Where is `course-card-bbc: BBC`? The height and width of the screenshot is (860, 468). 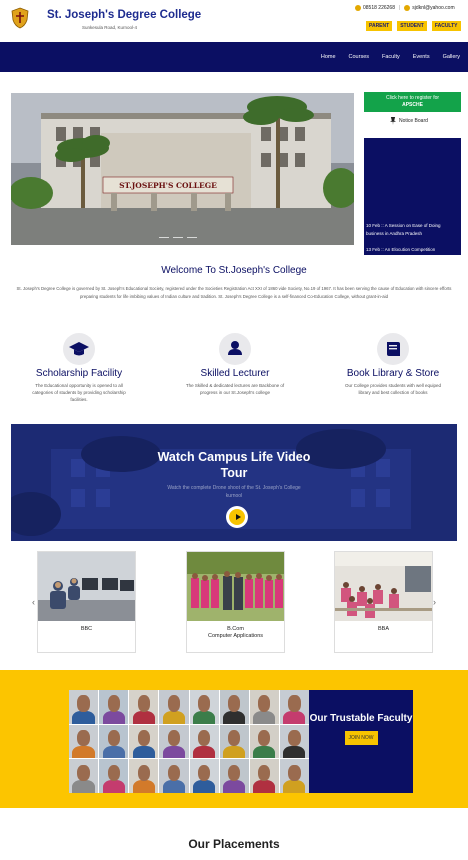
course-card-bbc: BBC is located at coordinates (86, 602).